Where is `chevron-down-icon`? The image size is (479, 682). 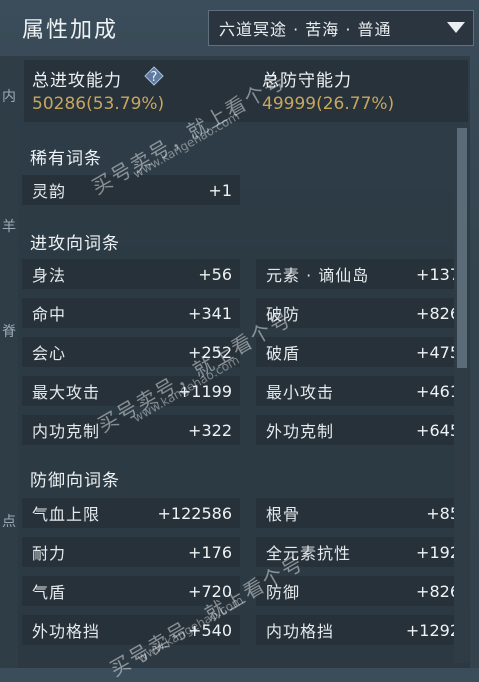
chevron-down-icon is located at coordinates (456, 27).